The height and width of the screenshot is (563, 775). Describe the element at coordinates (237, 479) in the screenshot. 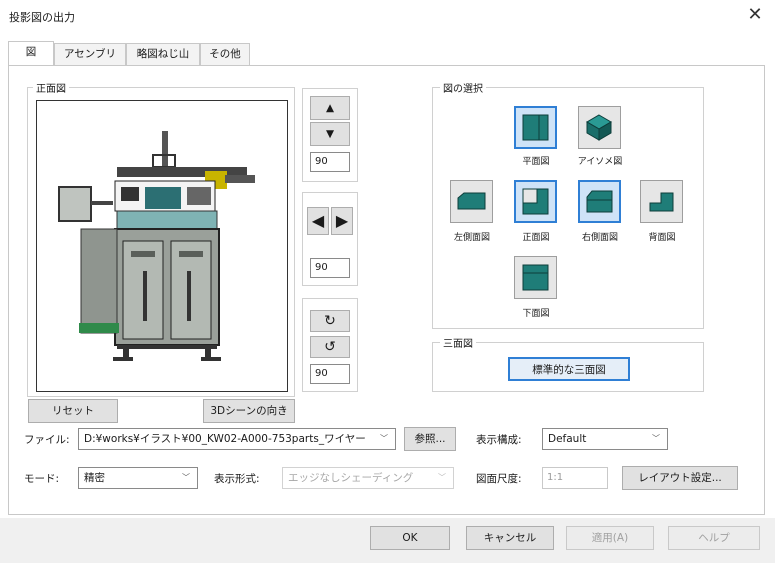

I see `display-format-label: 表示形式:` at that location.